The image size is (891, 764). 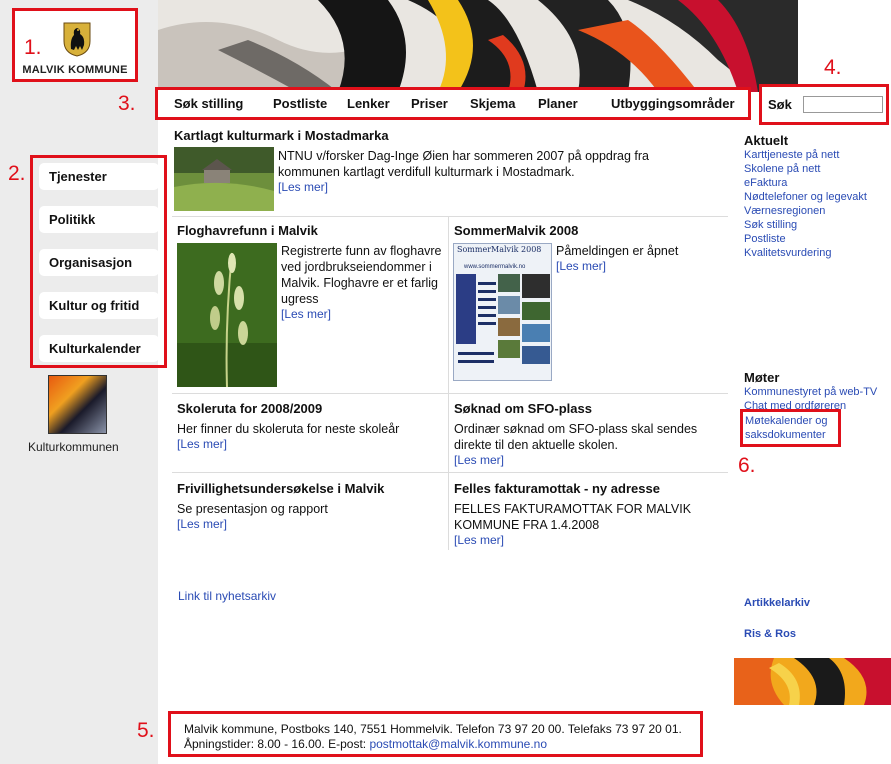 What do you see at coordinates (527, 525) in the screenshot?
I see `news-faktura-text-2: KOMMUNE FRA 1.4.2008` at bounding box center [527, 525].